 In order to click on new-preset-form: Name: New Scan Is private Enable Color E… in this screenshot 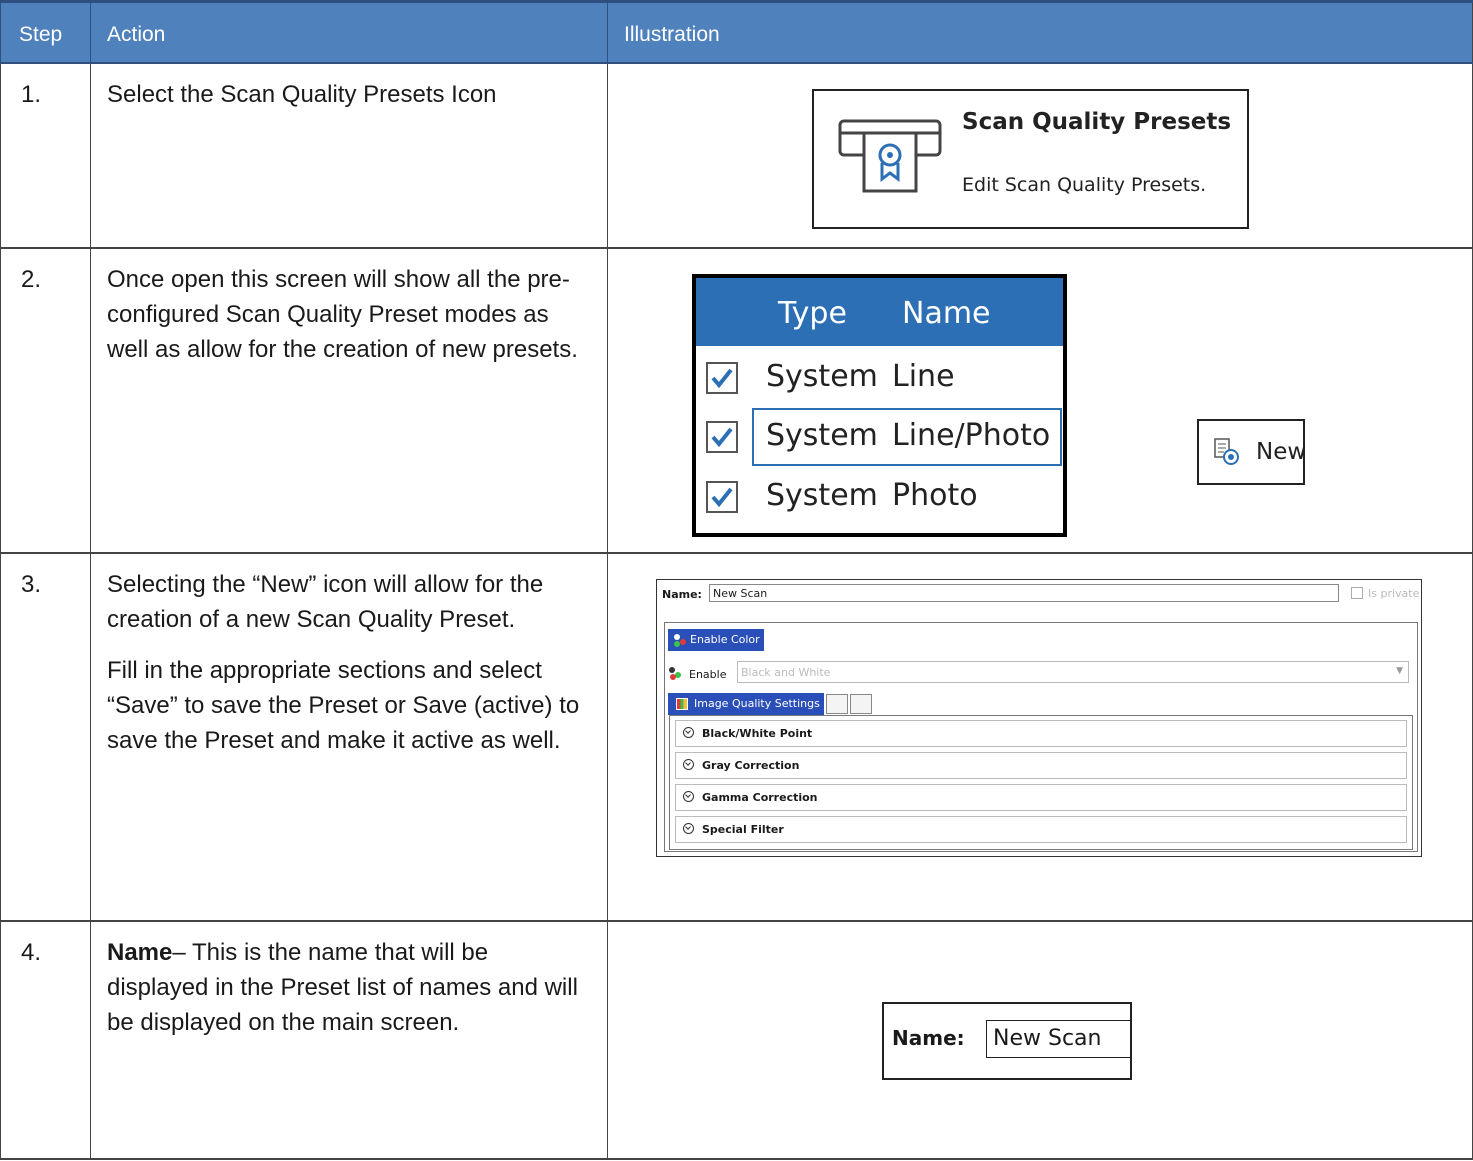, I will do `click(1039, 718)`.